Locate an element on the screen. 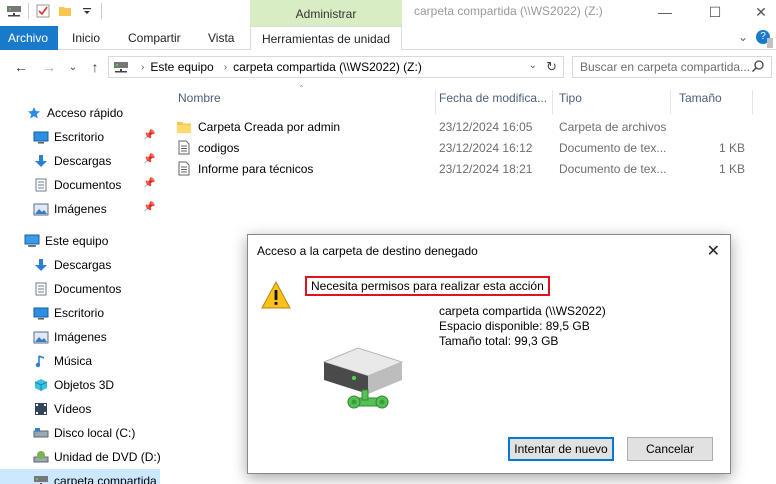 The image size is (776, 484). column-size: Tamaño is located at coordinates (713, 102).